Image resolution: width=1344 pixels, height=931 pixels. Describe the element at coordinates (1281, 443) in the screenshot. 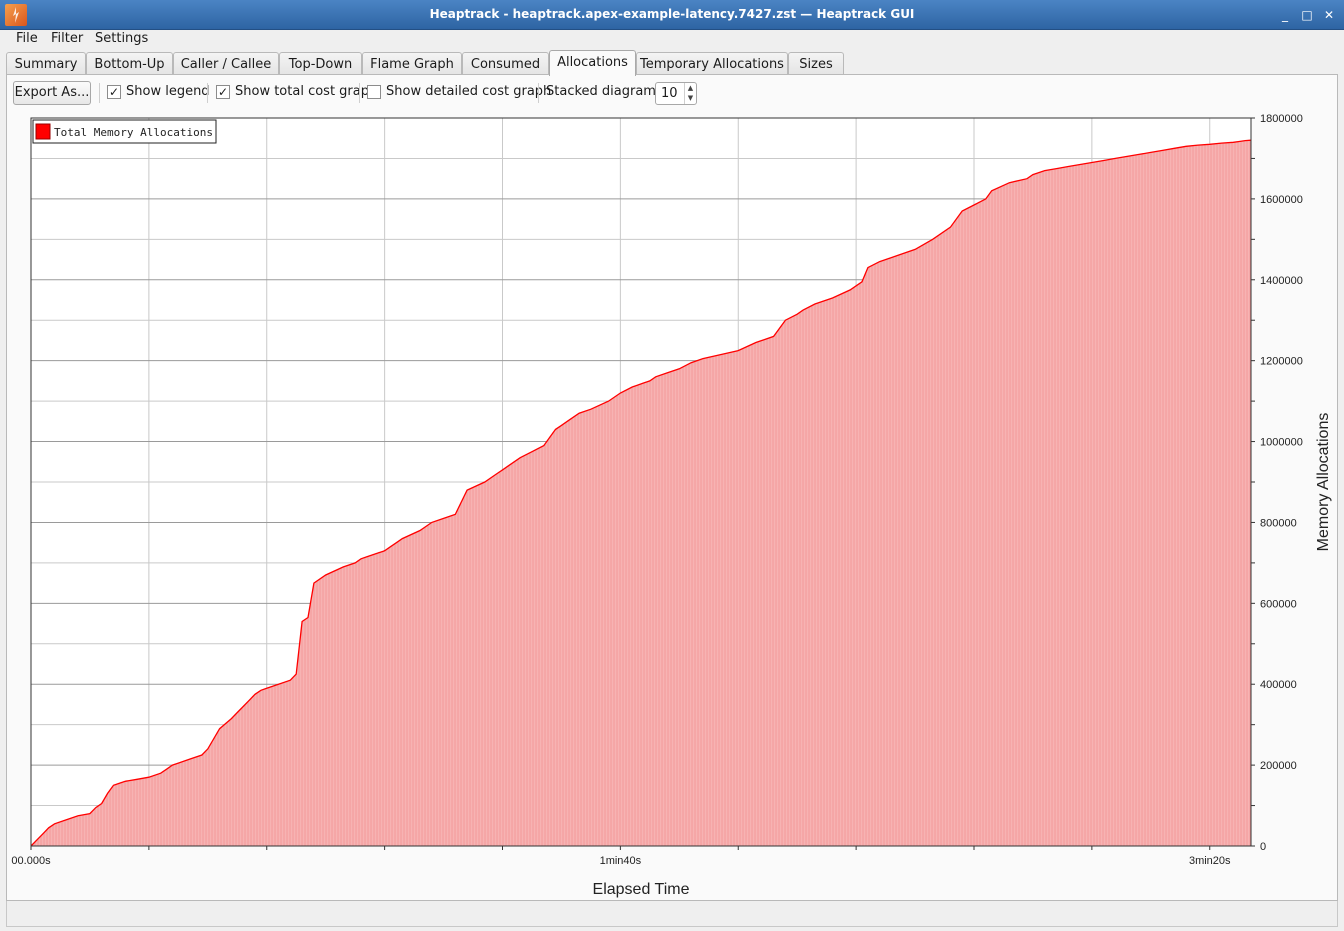

I see `y-tick-label: 1000000` at that location.